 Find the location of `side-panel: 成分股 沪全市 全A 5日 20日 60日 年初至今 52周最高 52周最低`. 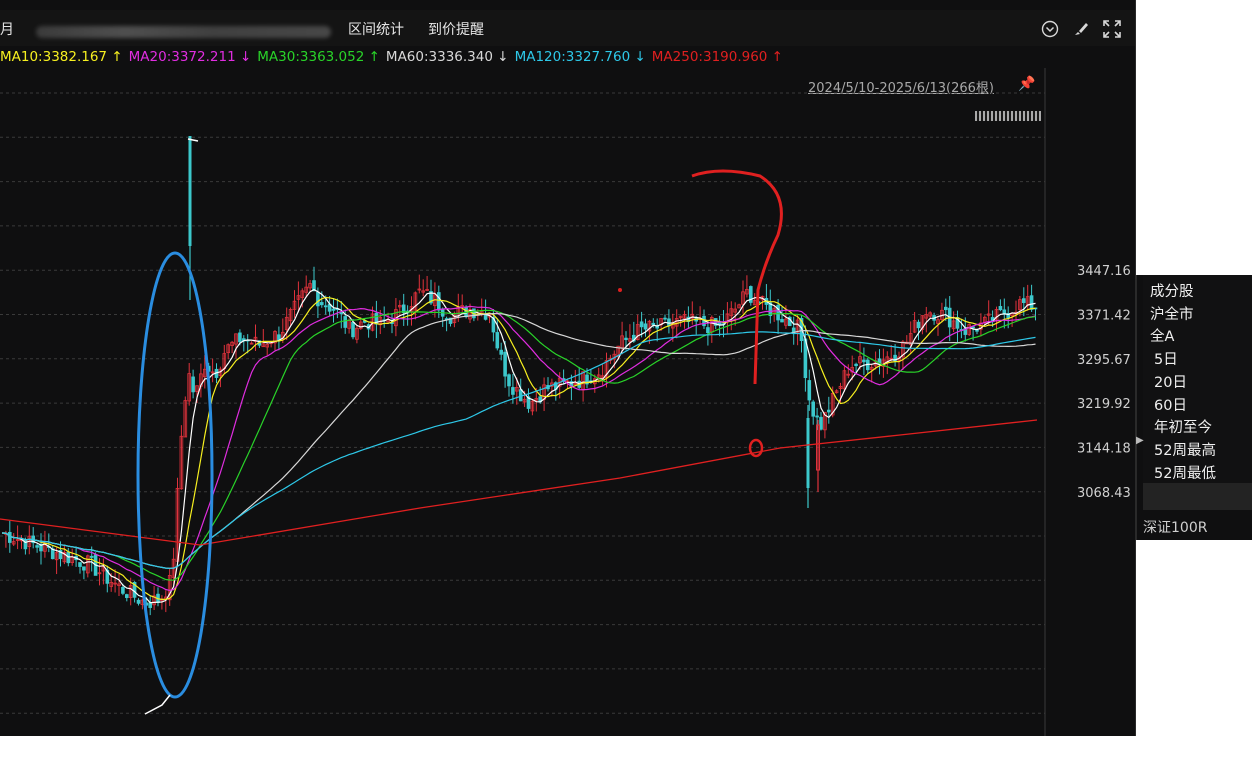

side-panel: 成分股 沪全市 全A 5日 20日 60日 年初至今 52周最高 52周最低 is located at coordinates (1197, 379).